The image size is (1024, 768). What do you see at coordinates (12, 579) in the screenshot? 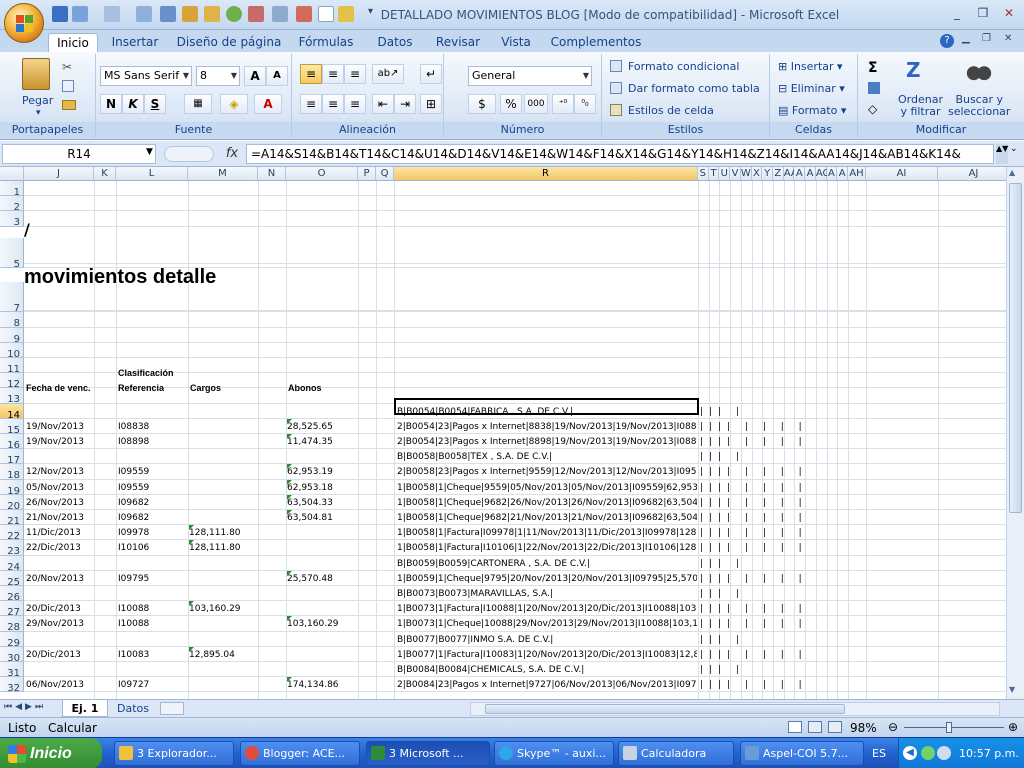
I see `row-header: 25` at bounding box center [12, 579].